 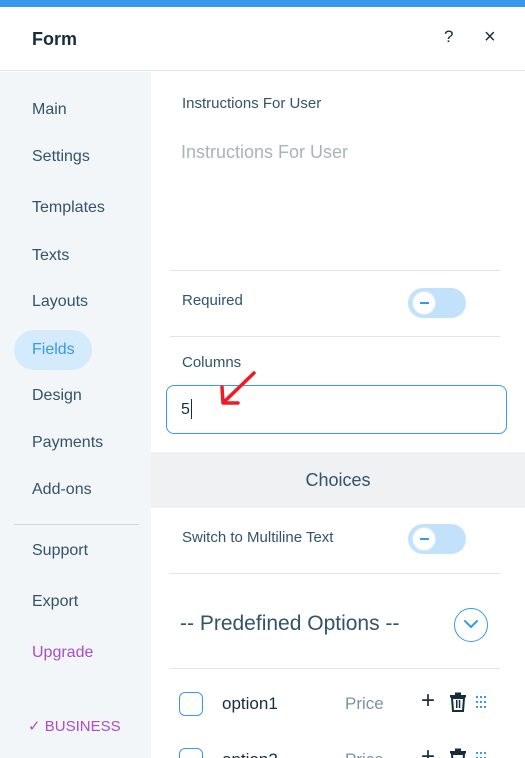 I want to click on text-caret, so click(x=191, y=409).